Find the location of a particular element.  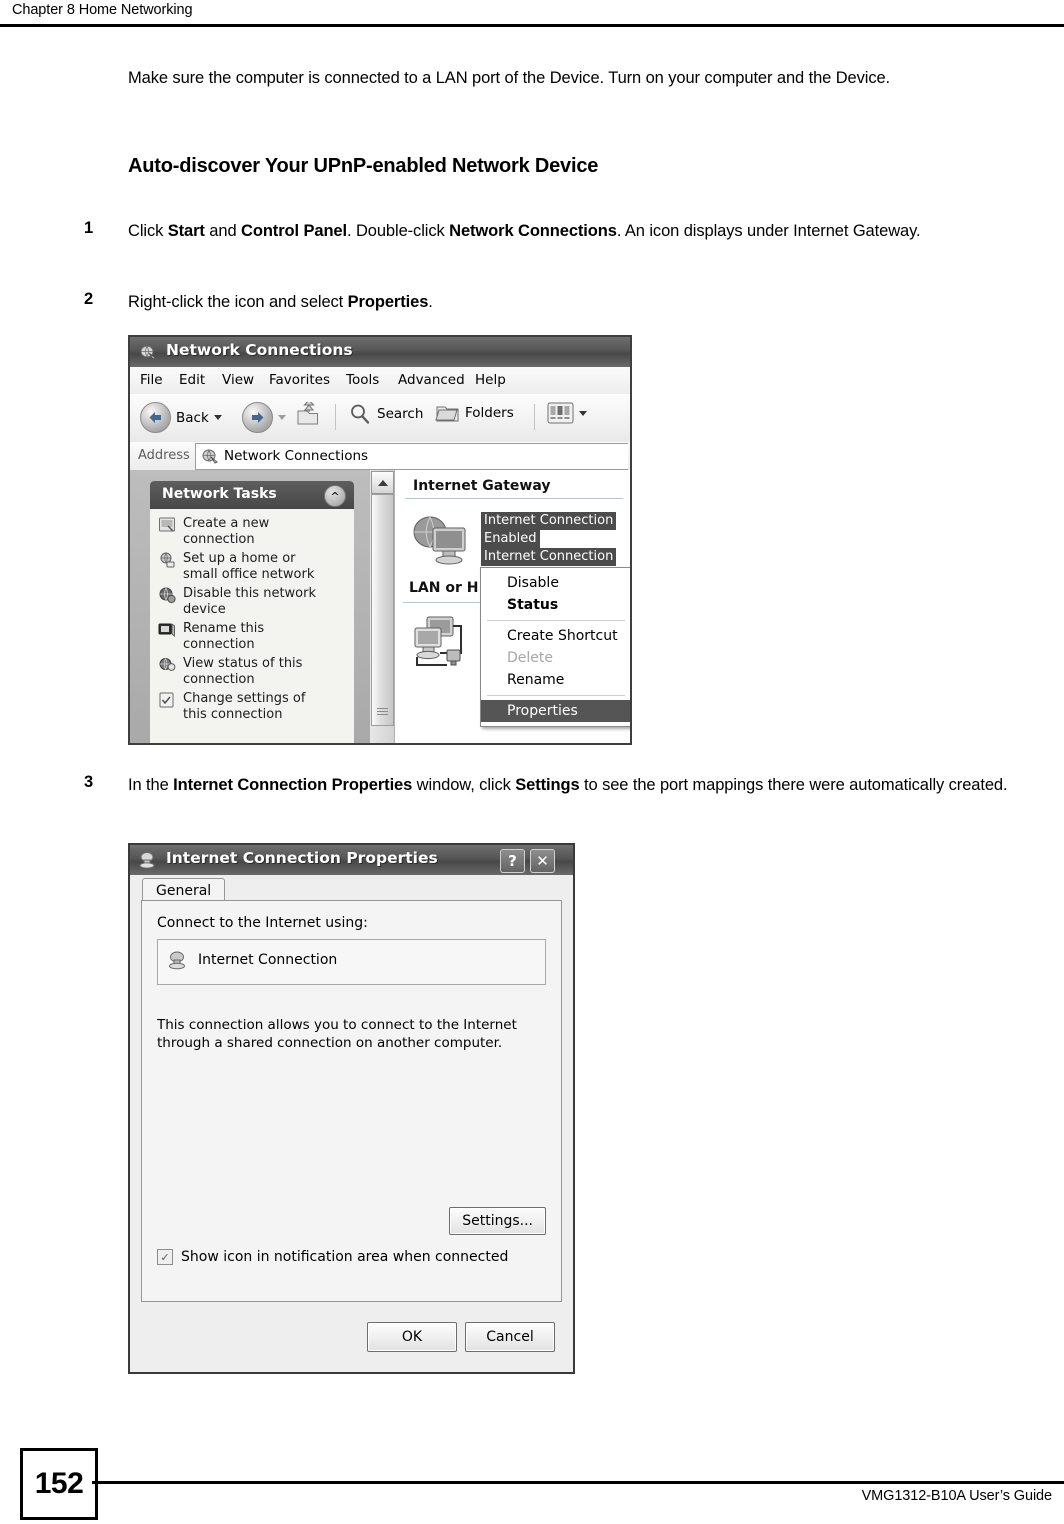

task-label: Change settings of this connection is located at coordinates (244, 706).